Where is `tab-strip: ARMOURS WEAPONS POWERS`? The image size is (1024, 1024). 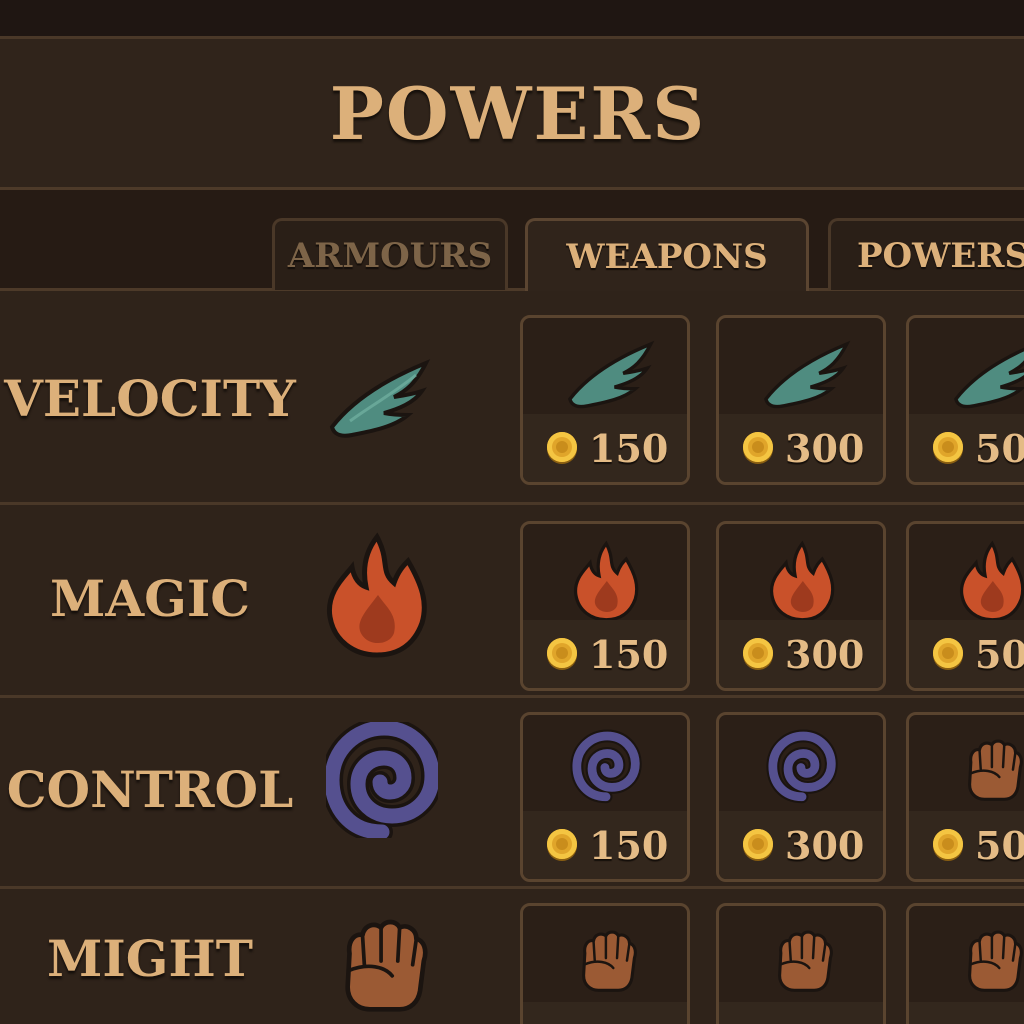 tab-strip: ARMOURS WEAPONS POWERS is located at coordinates (512, 241).